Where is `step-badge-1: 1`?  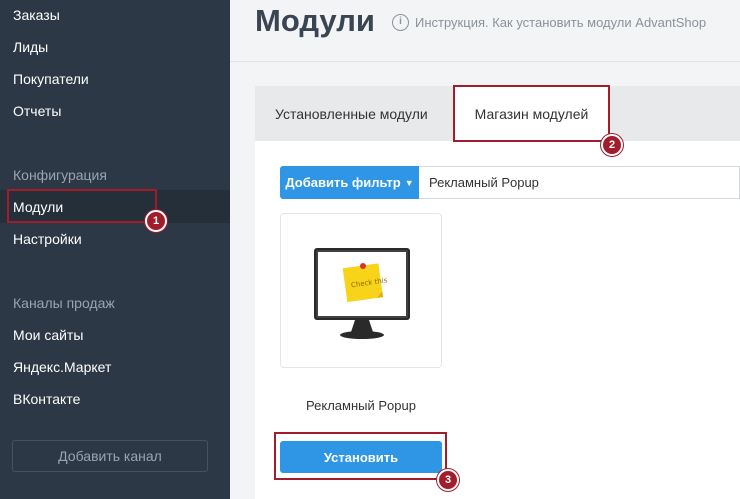
step-badge-1: 1 is located at coordinates (156, 221).